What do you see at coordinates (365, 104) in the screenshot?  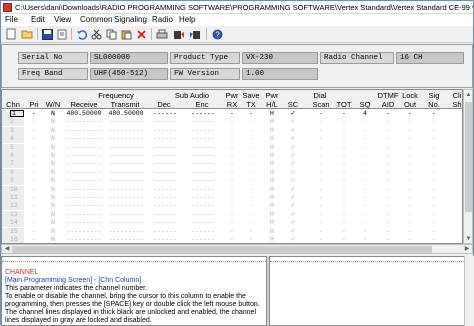 I see `col-sq: SQ` at bounding box center [365, 104].